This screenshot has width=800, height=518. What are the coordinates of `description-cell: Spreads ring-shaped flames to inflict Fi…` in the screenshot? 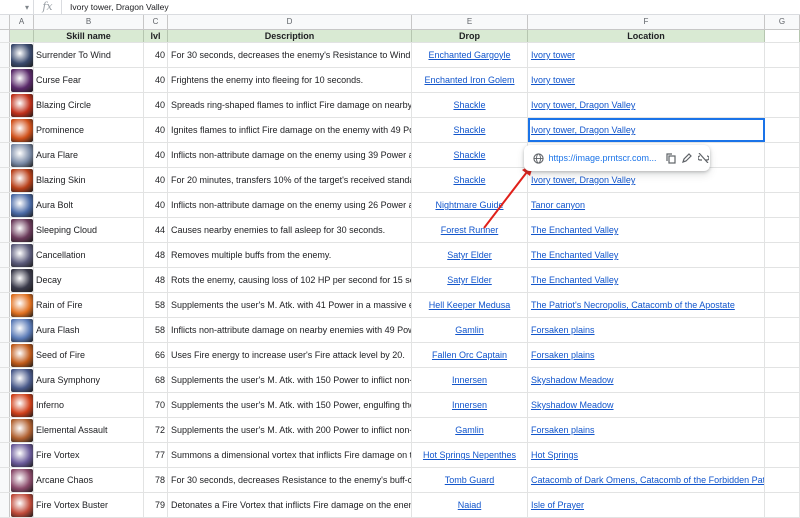 It's located at (290, 105).